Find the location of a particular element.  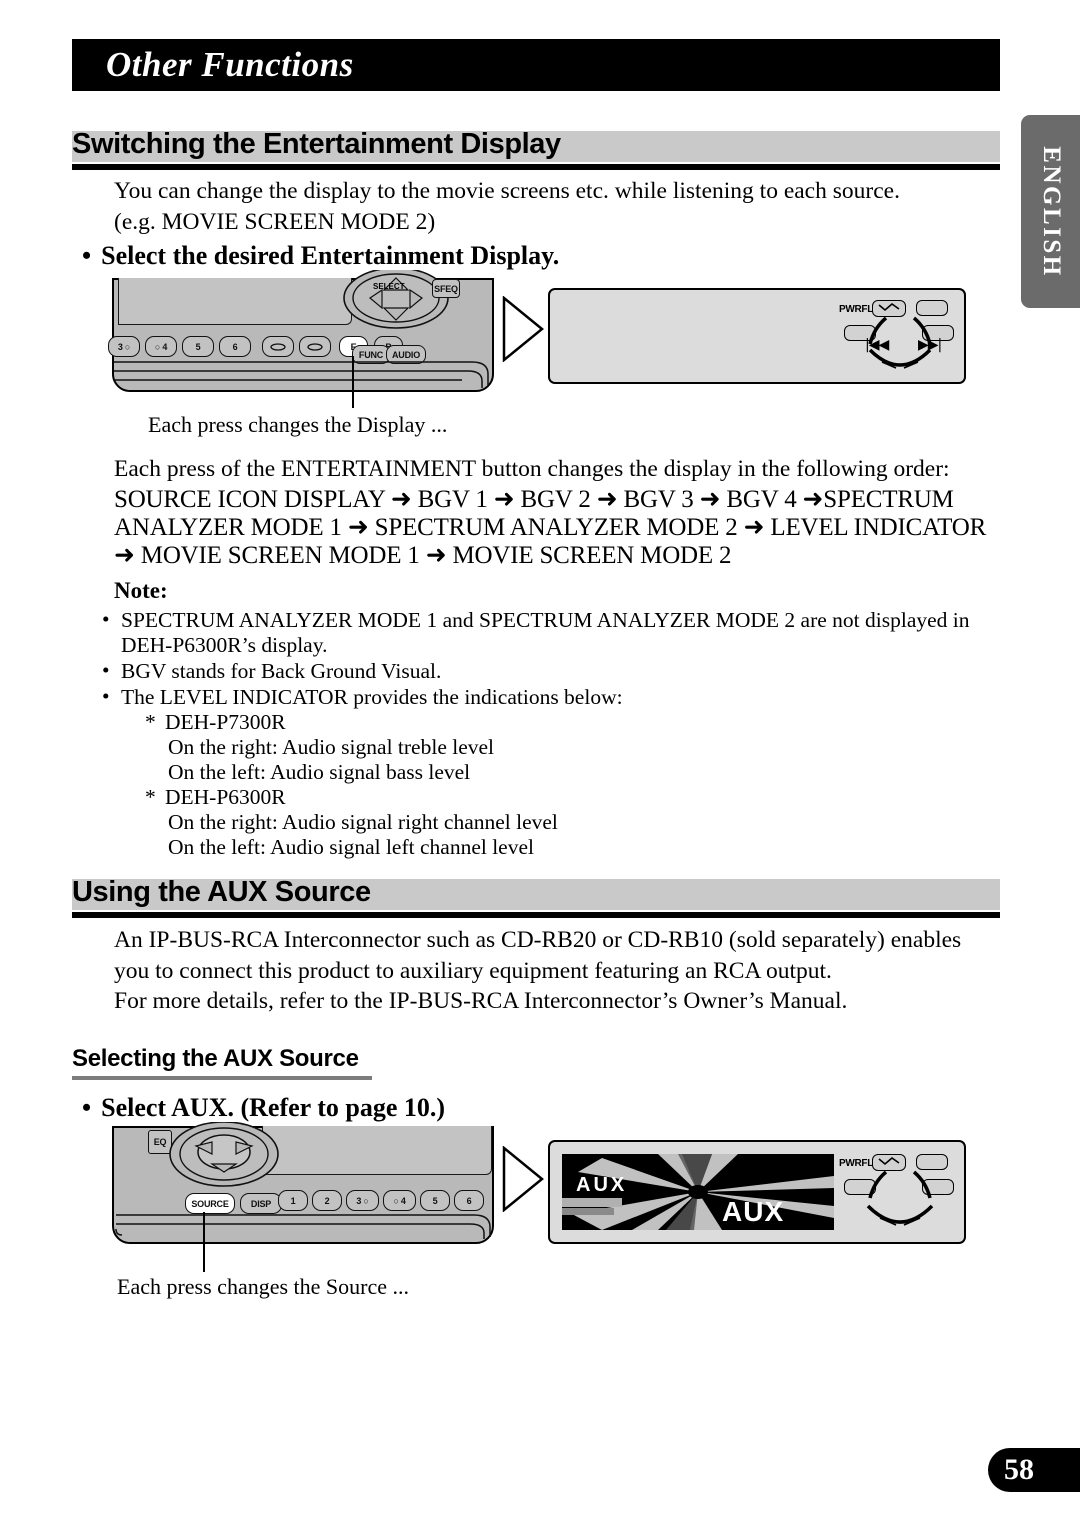

leader-line-entertainment is located at coordinates (353, 382).